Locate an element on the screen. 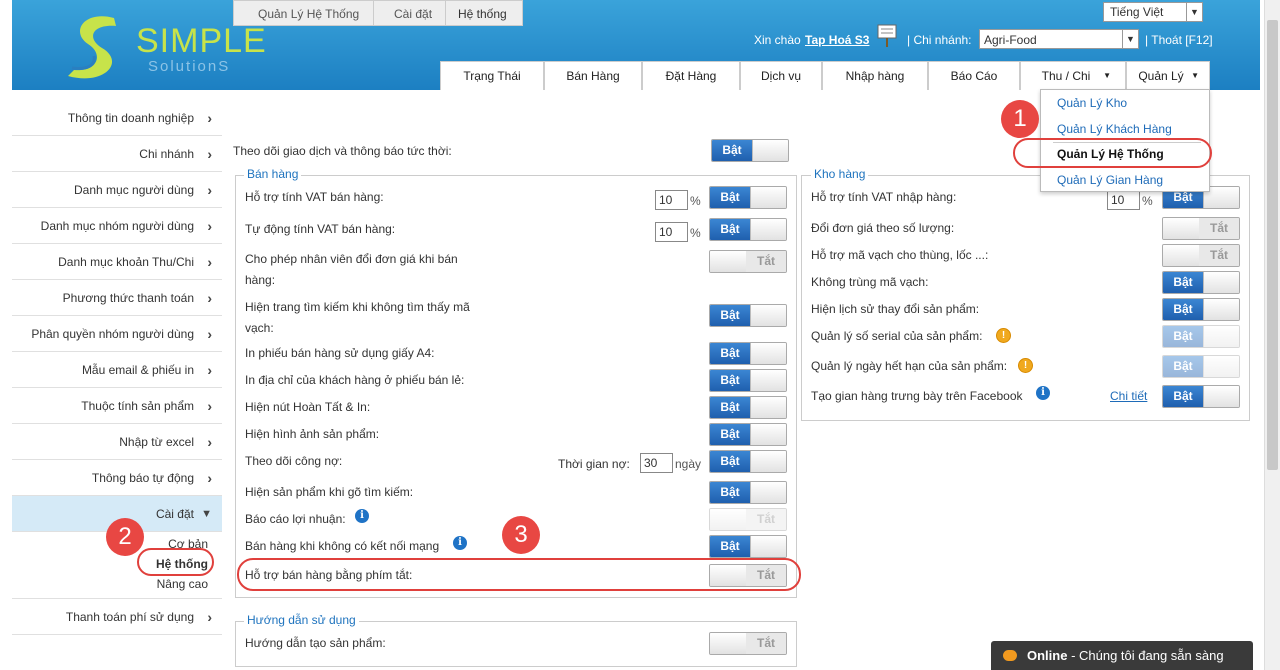 The height and width of the screenshot is (670, 1280). setting-label: In phiếu bán hàng sử dụng giấy A4: is located at coordinates (340, 353).